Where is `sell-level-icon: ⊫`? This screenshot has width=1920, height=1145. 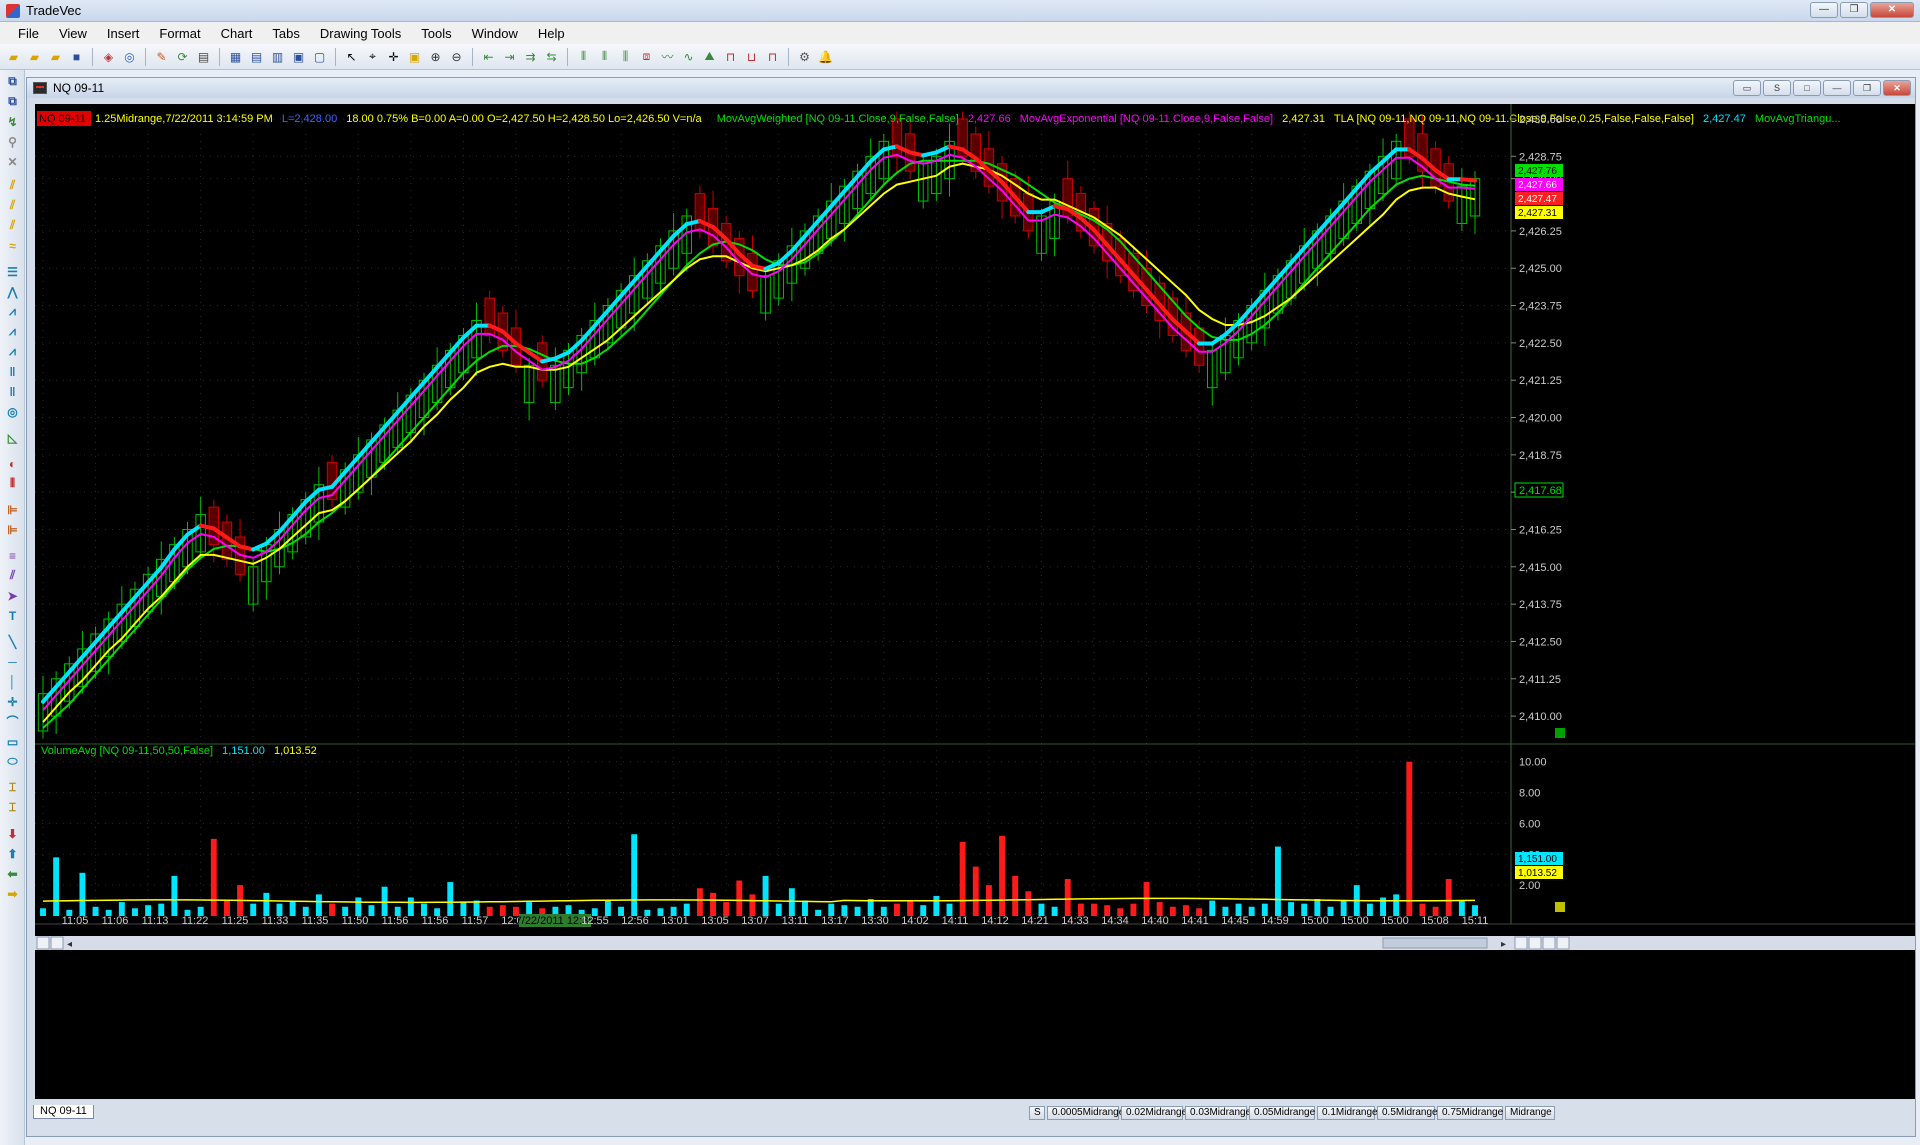 sell-level-icon: ⊫ is located at coordinates (12, 529).